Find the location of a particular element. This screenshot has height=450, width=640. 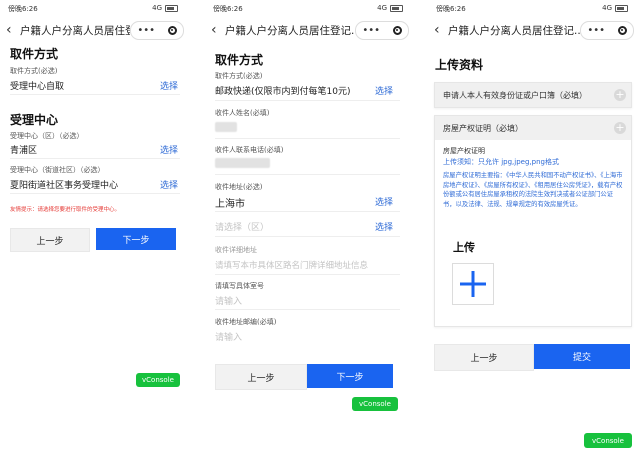

phone-value-redacted is located at coordinates (242, 163).